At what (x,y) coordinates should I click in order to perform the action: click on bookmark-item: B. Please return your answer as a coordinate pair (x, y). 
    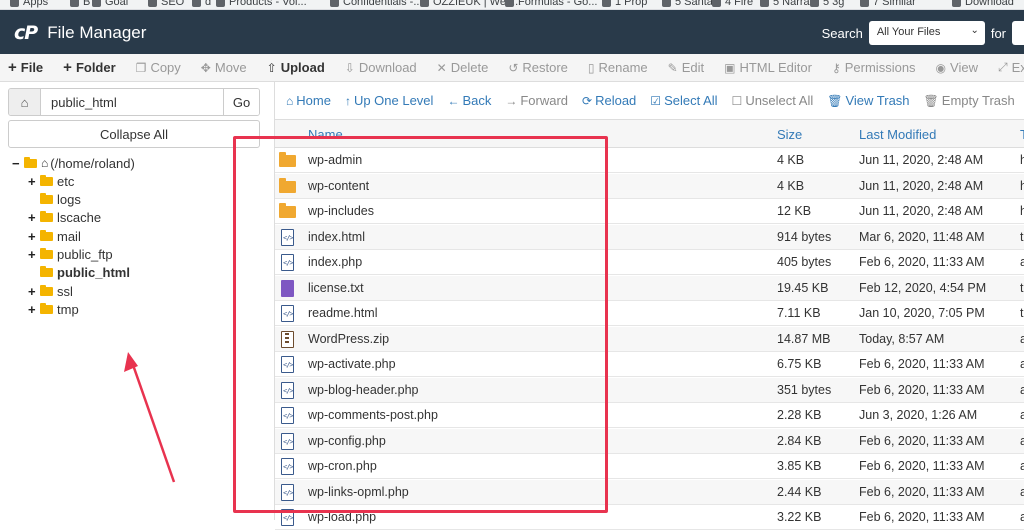
    Looking at the image, I should click on (80, 4).